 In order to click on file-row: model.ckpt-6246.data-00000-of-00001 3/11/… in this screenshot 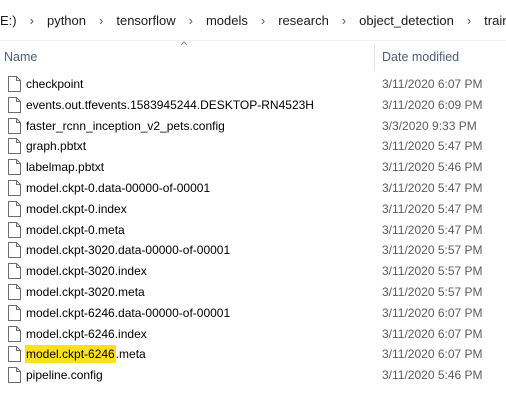, I will do `click(253, 313)`.